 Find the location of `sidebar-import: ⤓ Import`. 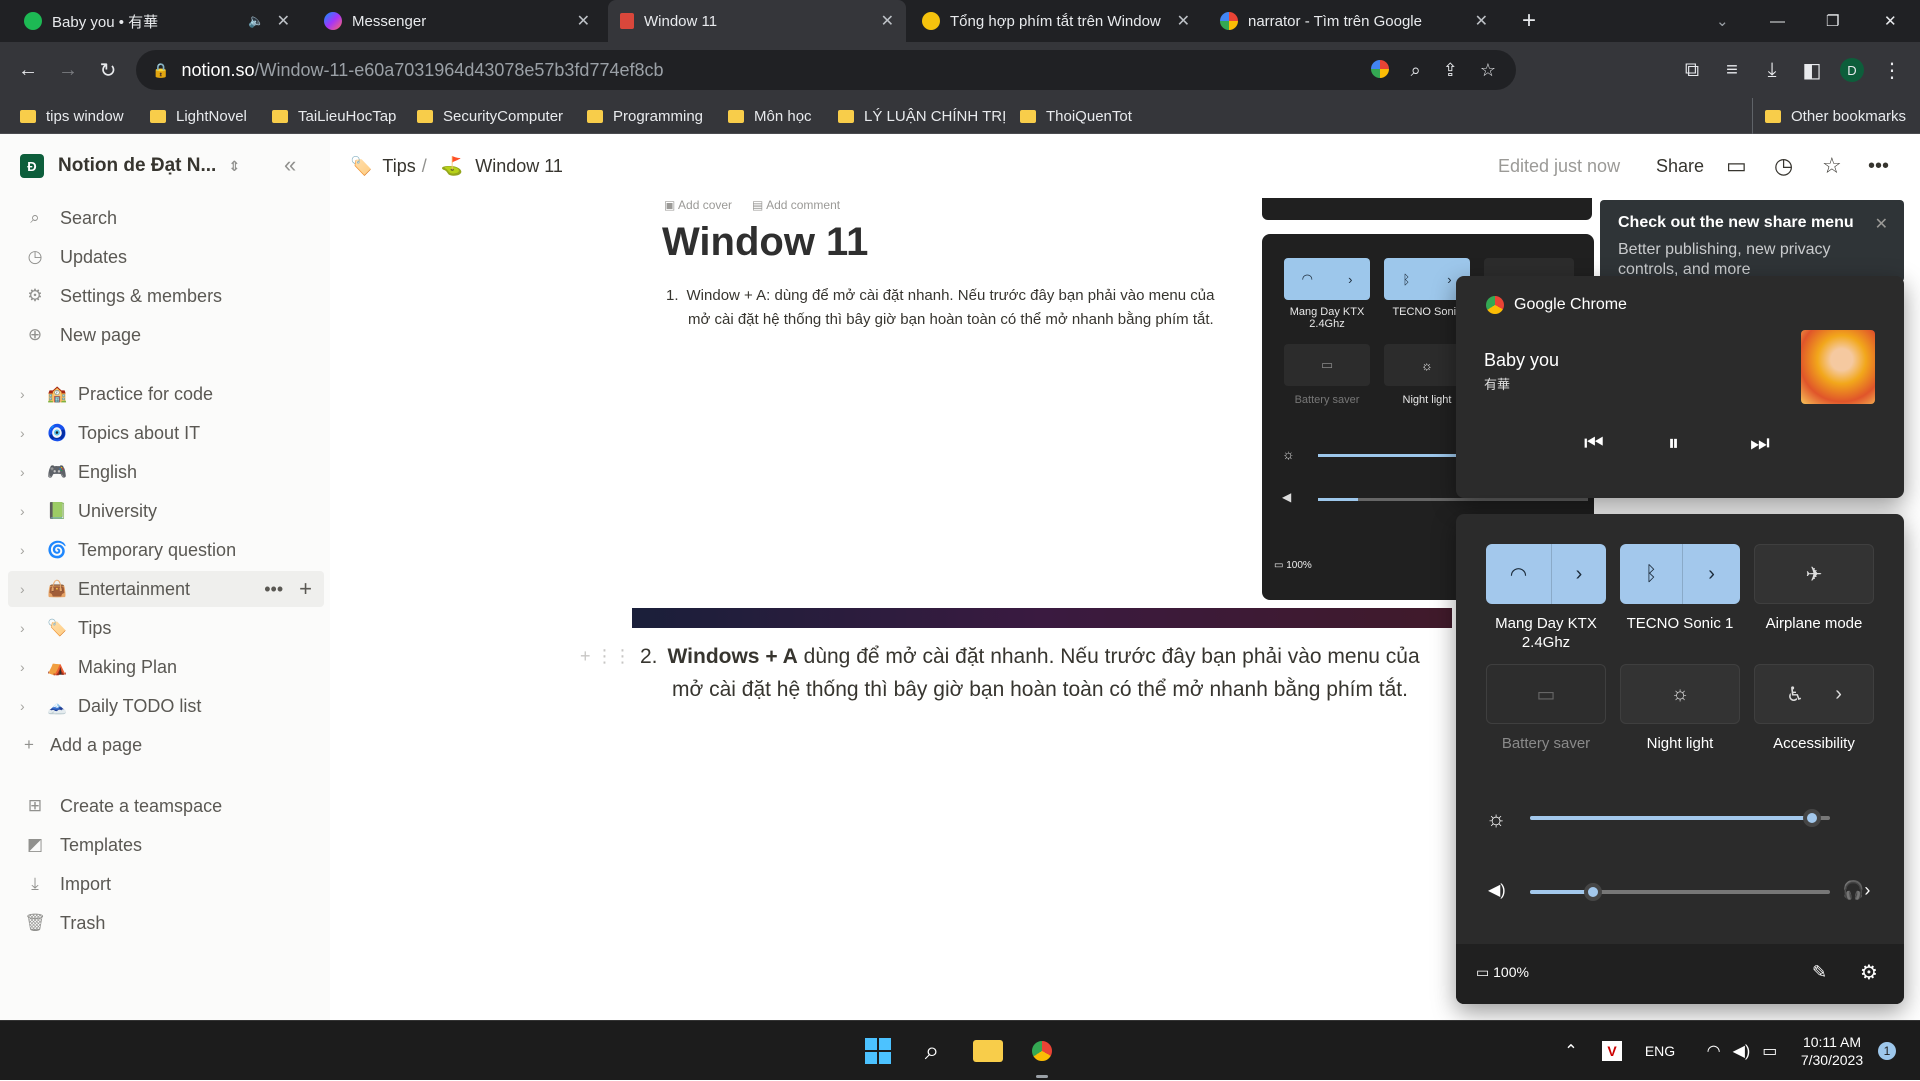

sidebar-import: ⤓ Import is located at coordinates (165, 884).